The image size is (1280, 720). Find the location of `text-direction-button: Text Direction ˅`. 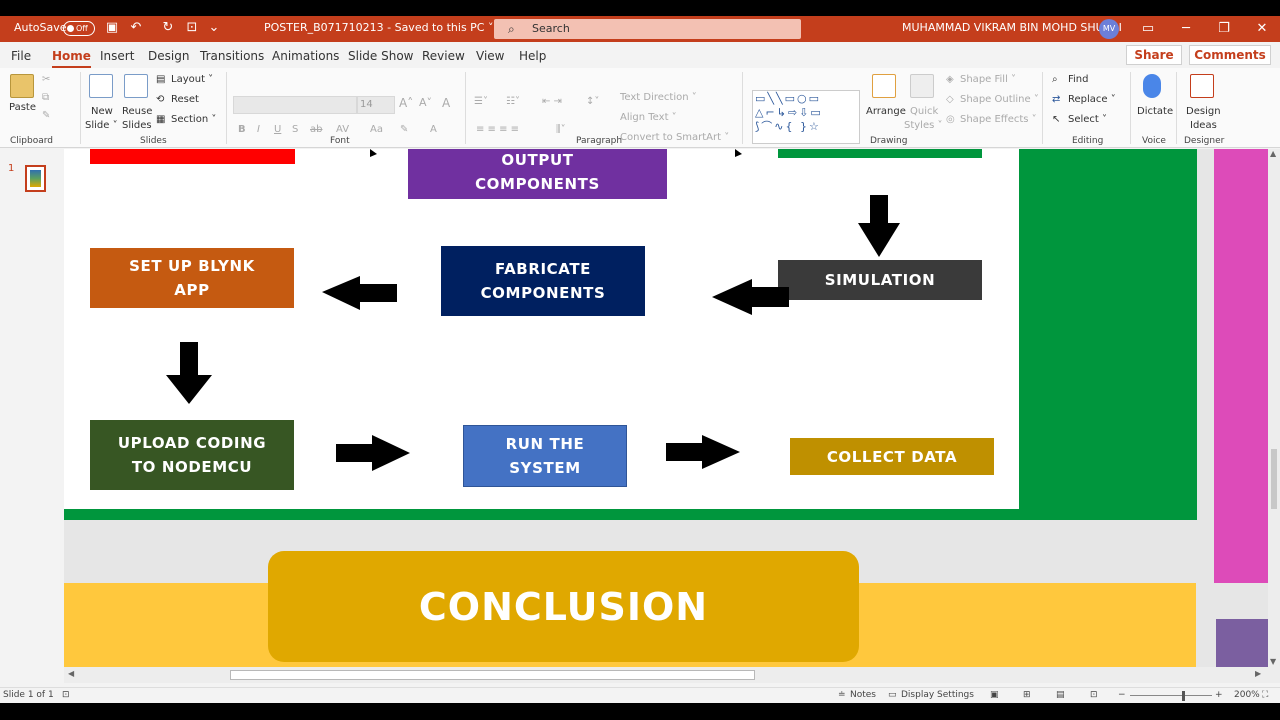

text-direction-button: Text Direction ˅ is located at coordinates (658, 97).